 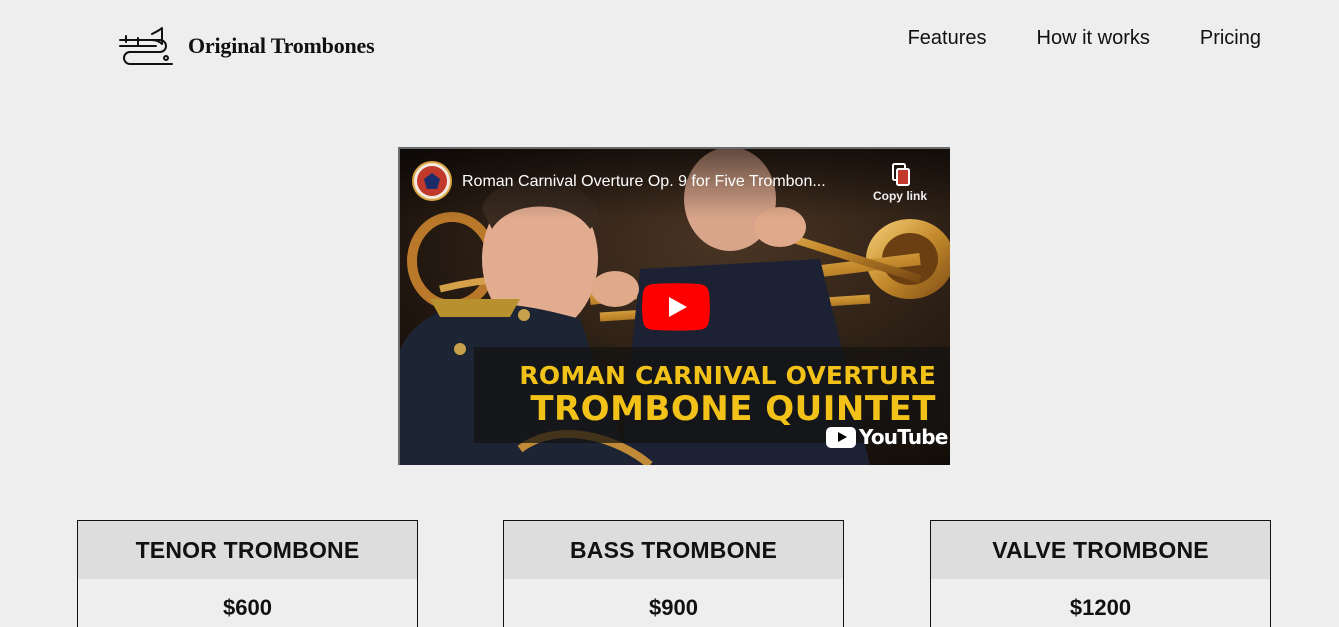 I want to click on pricing-card-valve: VALVE TROMBONE $1200, so click(x=1100, y=573).